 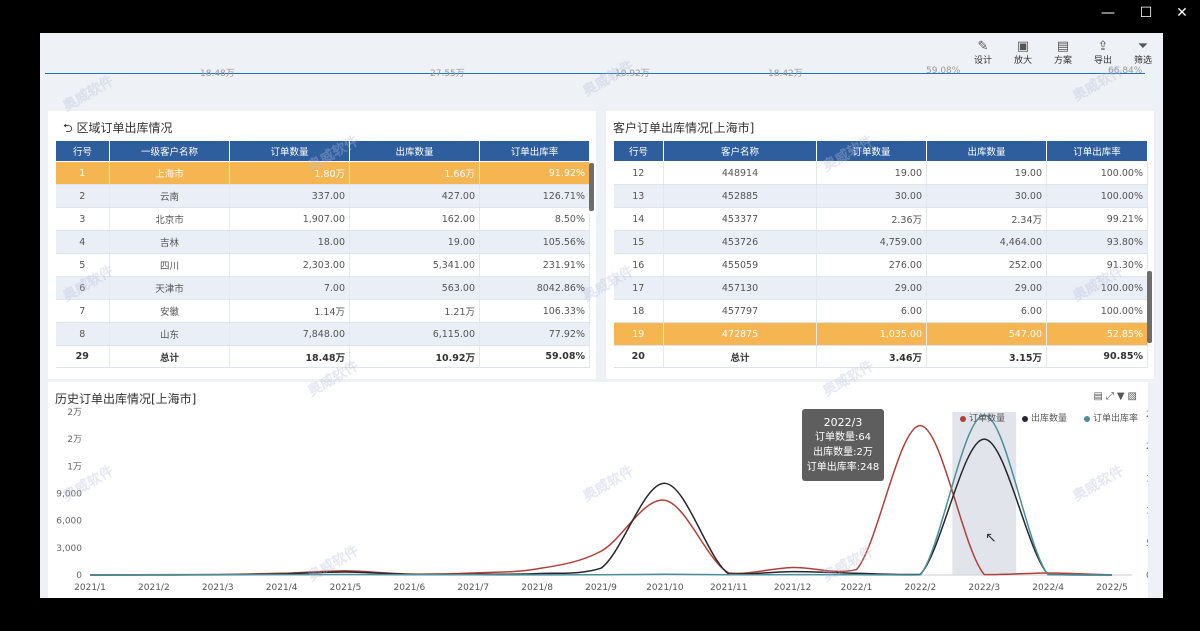 I want to click on table-cell: 100.00%, so click(x=1097, y=311).